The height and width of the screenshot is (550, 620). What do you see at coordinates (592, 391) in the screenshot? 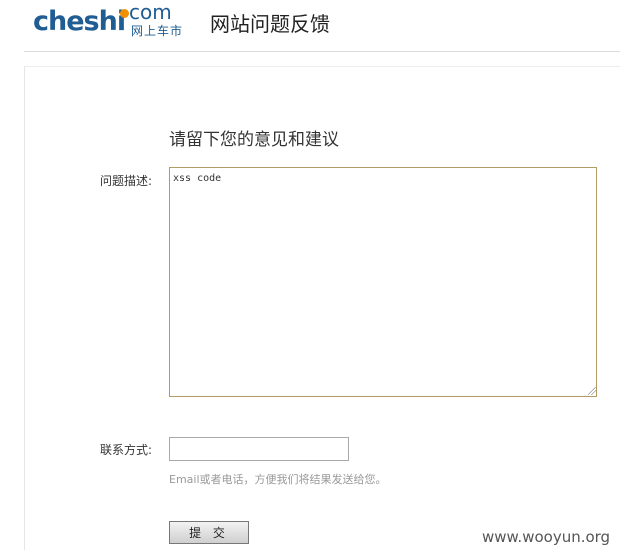
I see `resize-grip-icon` at bounding box center [592, 391].